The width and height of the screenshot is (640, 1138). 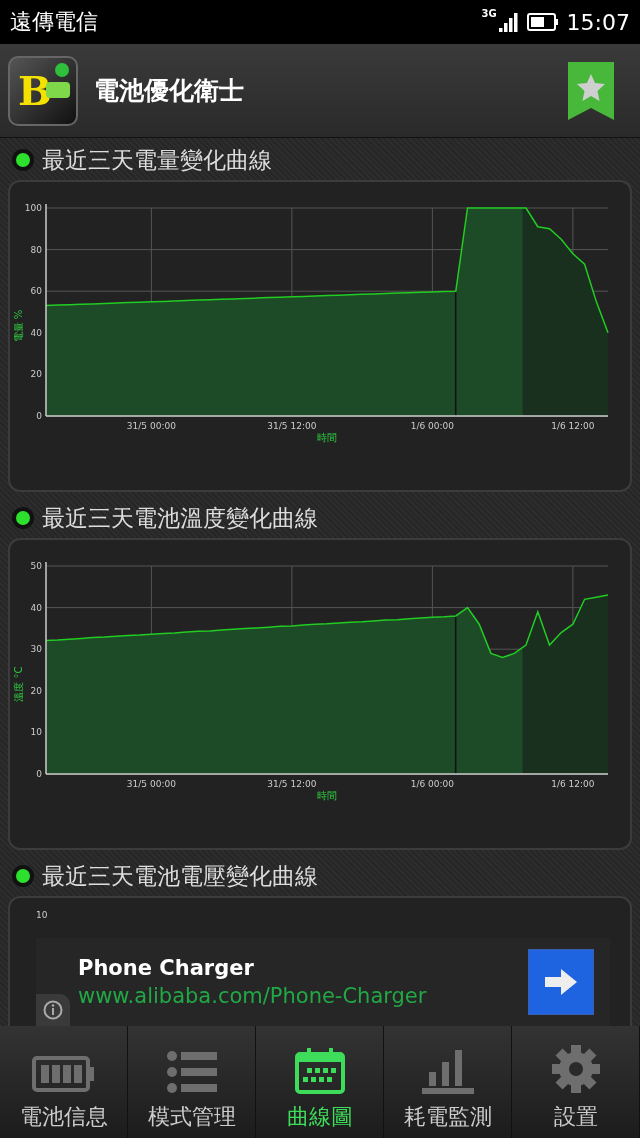 I want to click on ad-banner: Phone Charger www.alibaba.com/Phone-Charger, so click(x=323, y=982).